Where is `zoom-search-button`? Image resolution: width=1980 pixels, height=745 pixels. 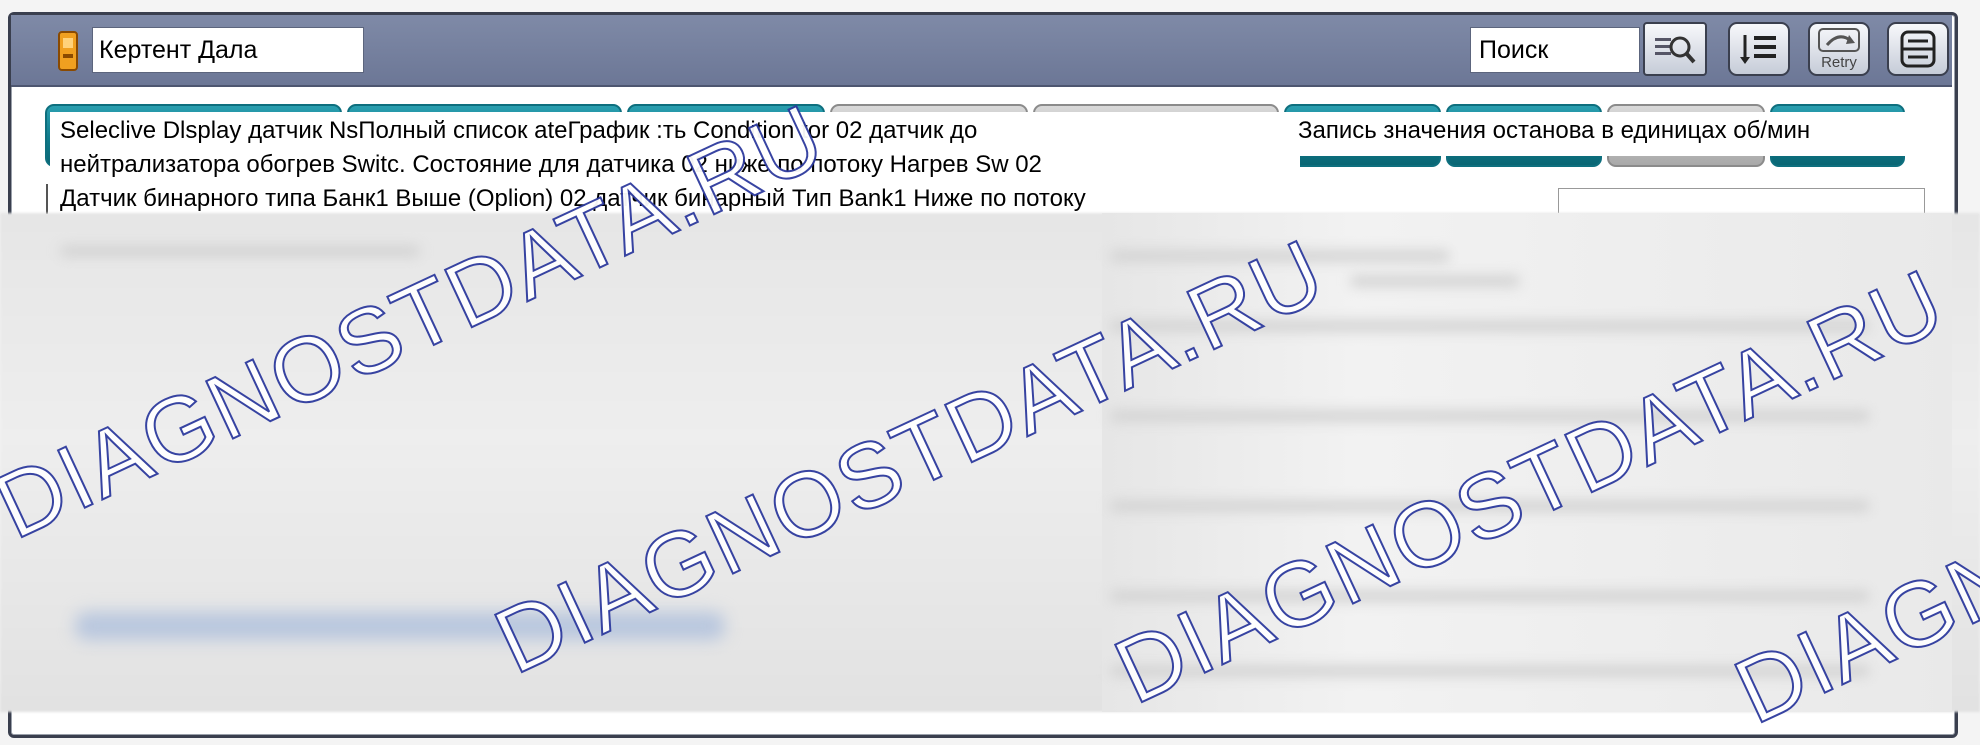
zoom-search-button is located at coordinates (1675, 49).